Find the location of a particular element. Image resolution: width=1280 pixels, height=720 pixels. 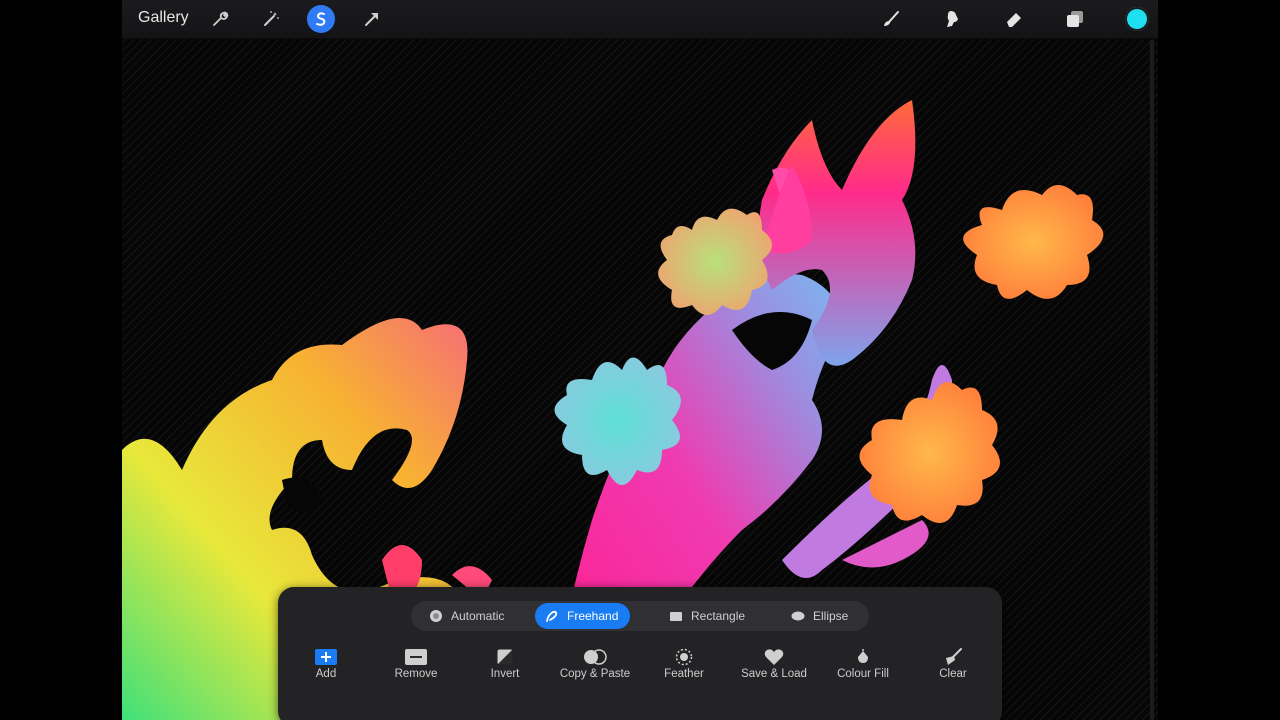

rectangle-icon is located at coordinates (676, 616).